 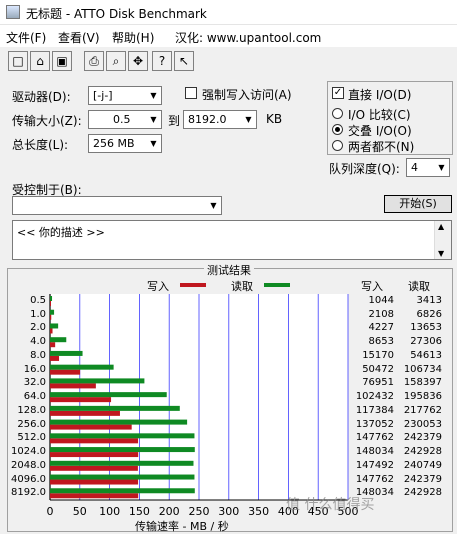 What do you see at coordinates (337, 145) in the screenshot?
I see `neither-radio` at bounding box center [337, 145].